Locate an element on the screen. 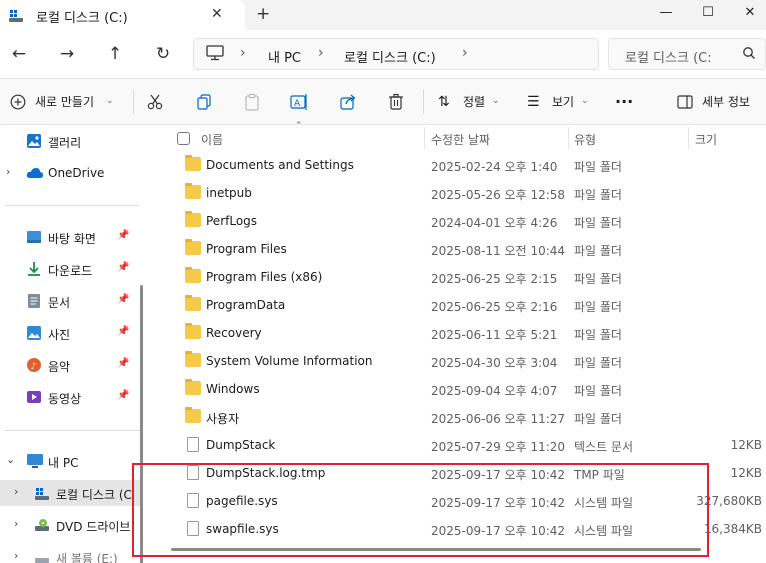 This screenshot has width=766, height=563. sidebar-item-documents: 문서 📌 is located at coordinates (70, 301).